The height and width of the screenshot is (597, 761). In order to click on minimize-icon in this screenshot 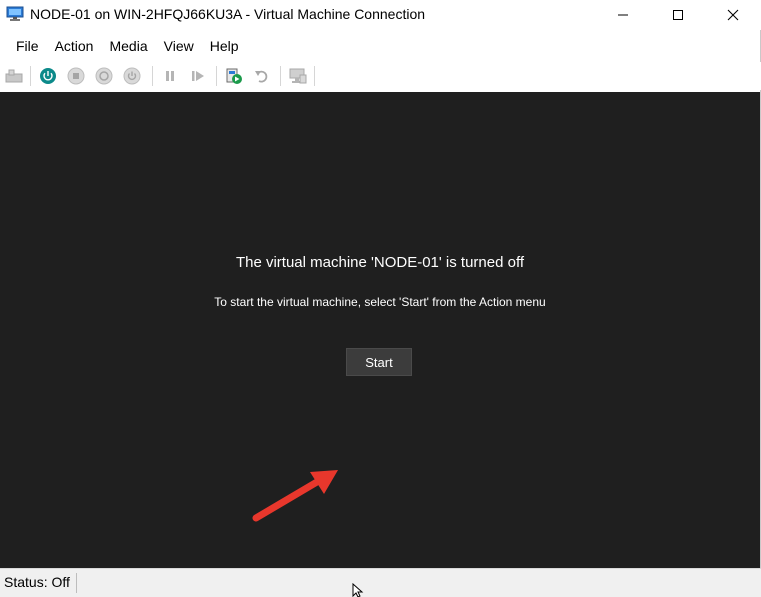, I will do `click(623, 15)`.